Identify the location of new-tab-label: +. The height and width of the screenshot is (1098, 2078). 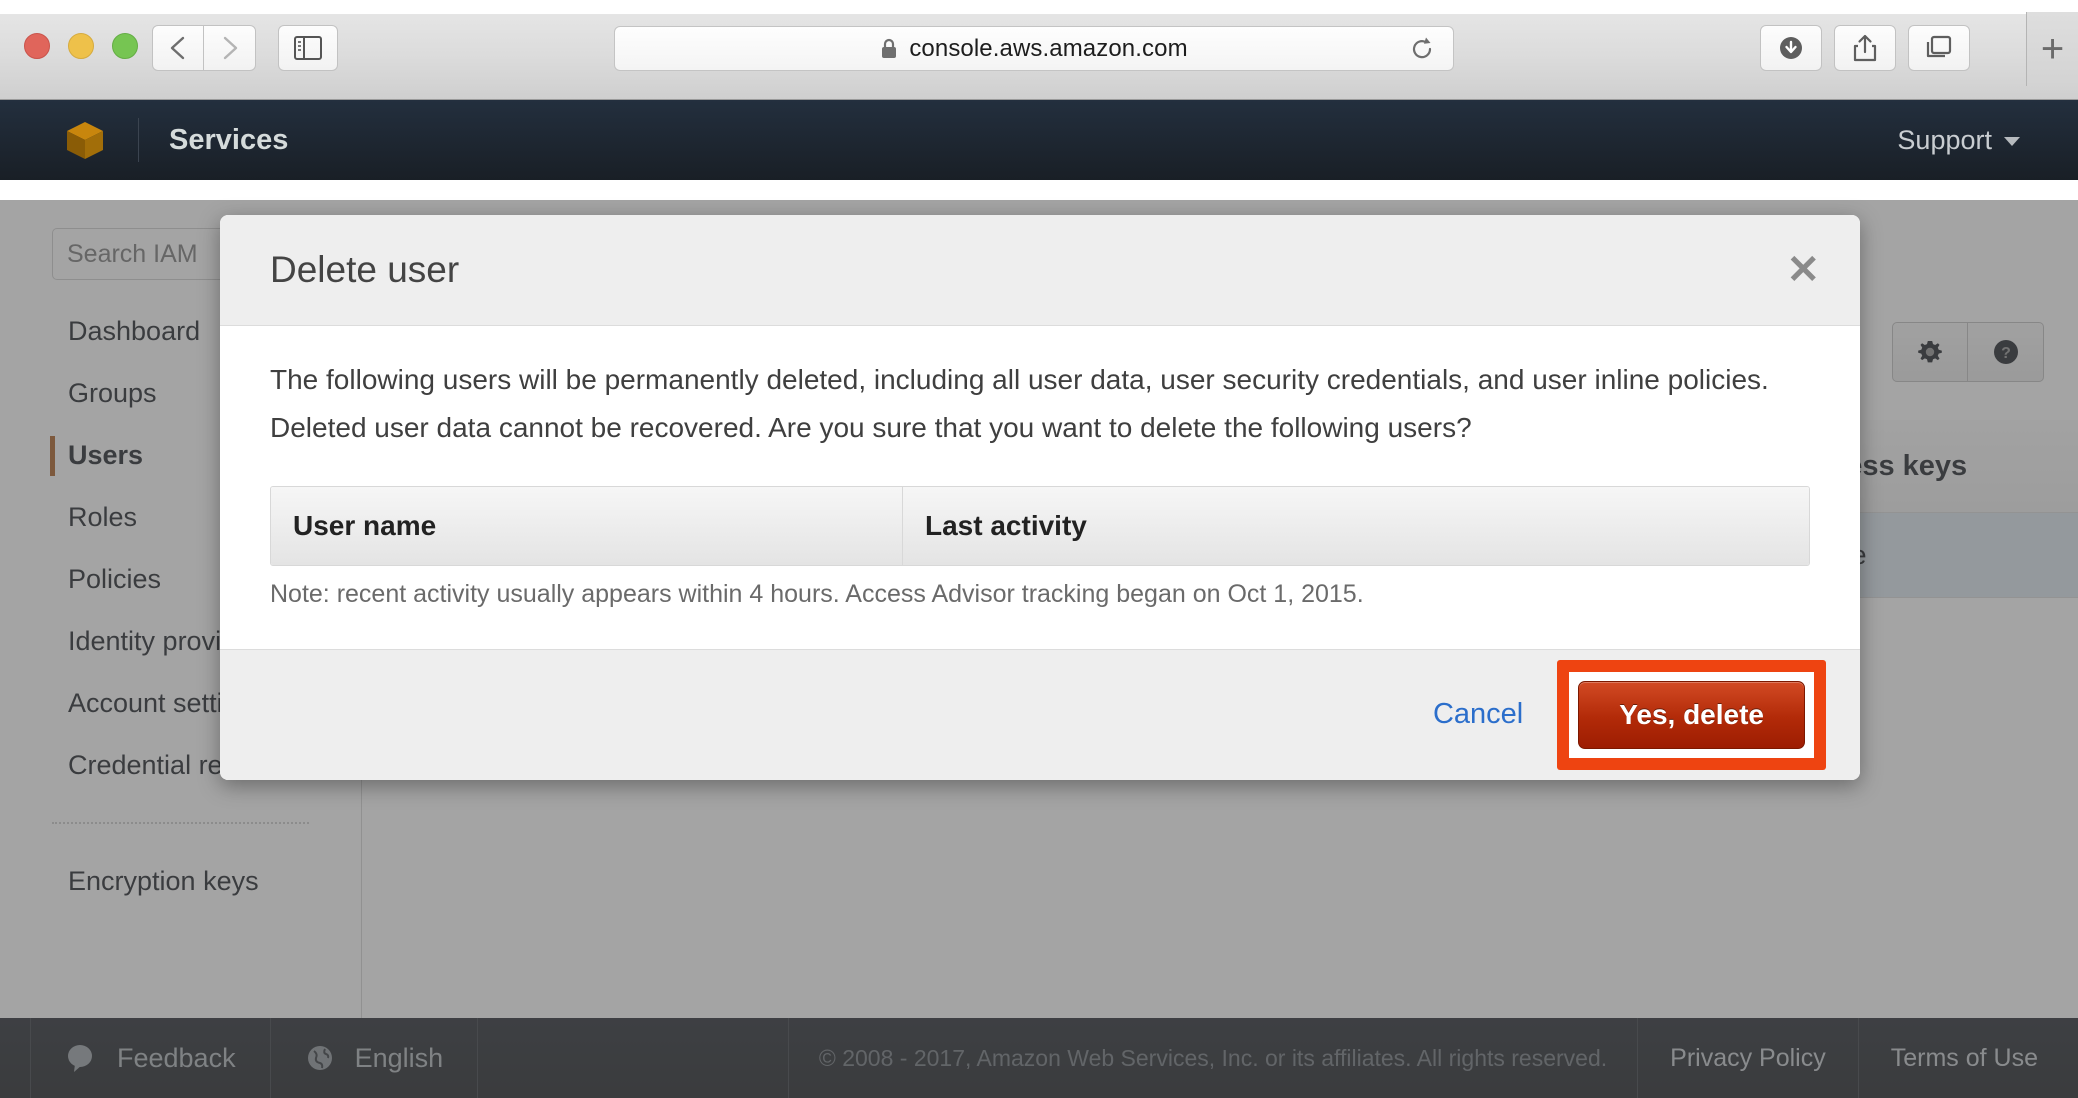
(2052, 49).